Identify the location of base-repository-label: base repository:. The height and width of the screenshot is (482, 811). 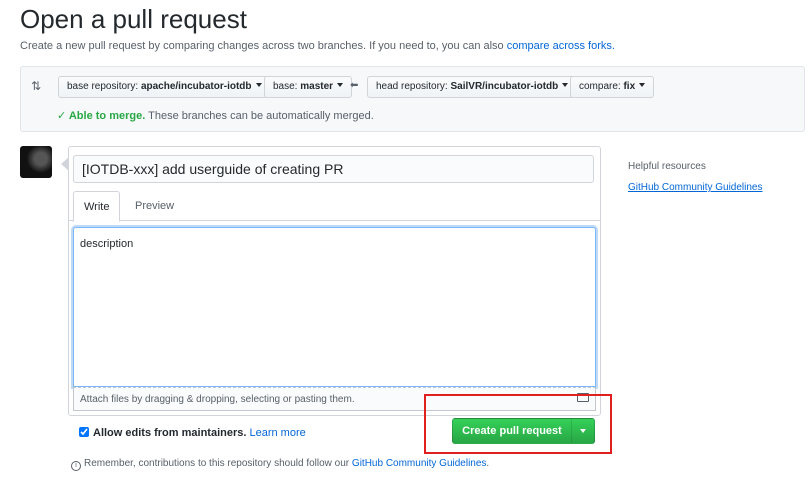
(104, 86).